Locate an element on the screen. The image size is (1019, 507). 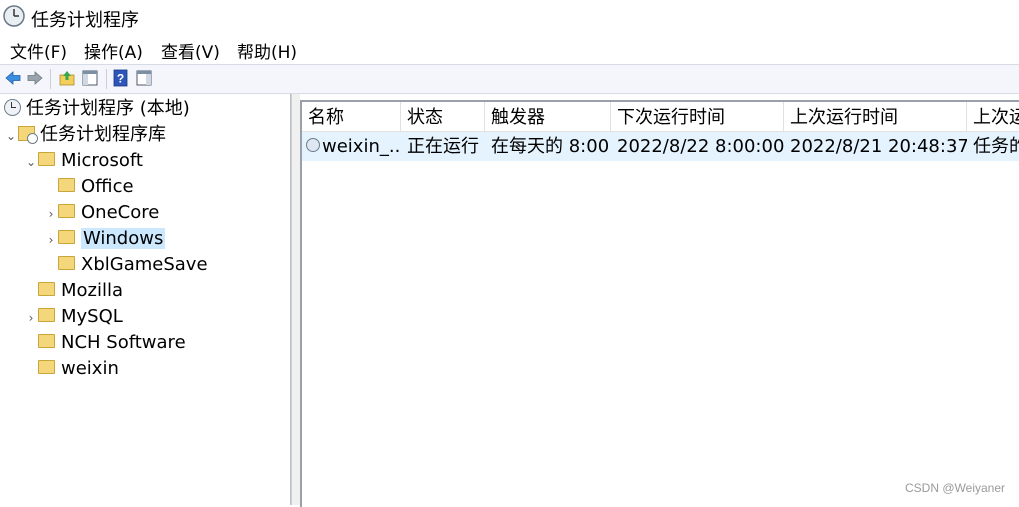
tree-item-mysql: › MySQL is located at coordinates (73, 317).